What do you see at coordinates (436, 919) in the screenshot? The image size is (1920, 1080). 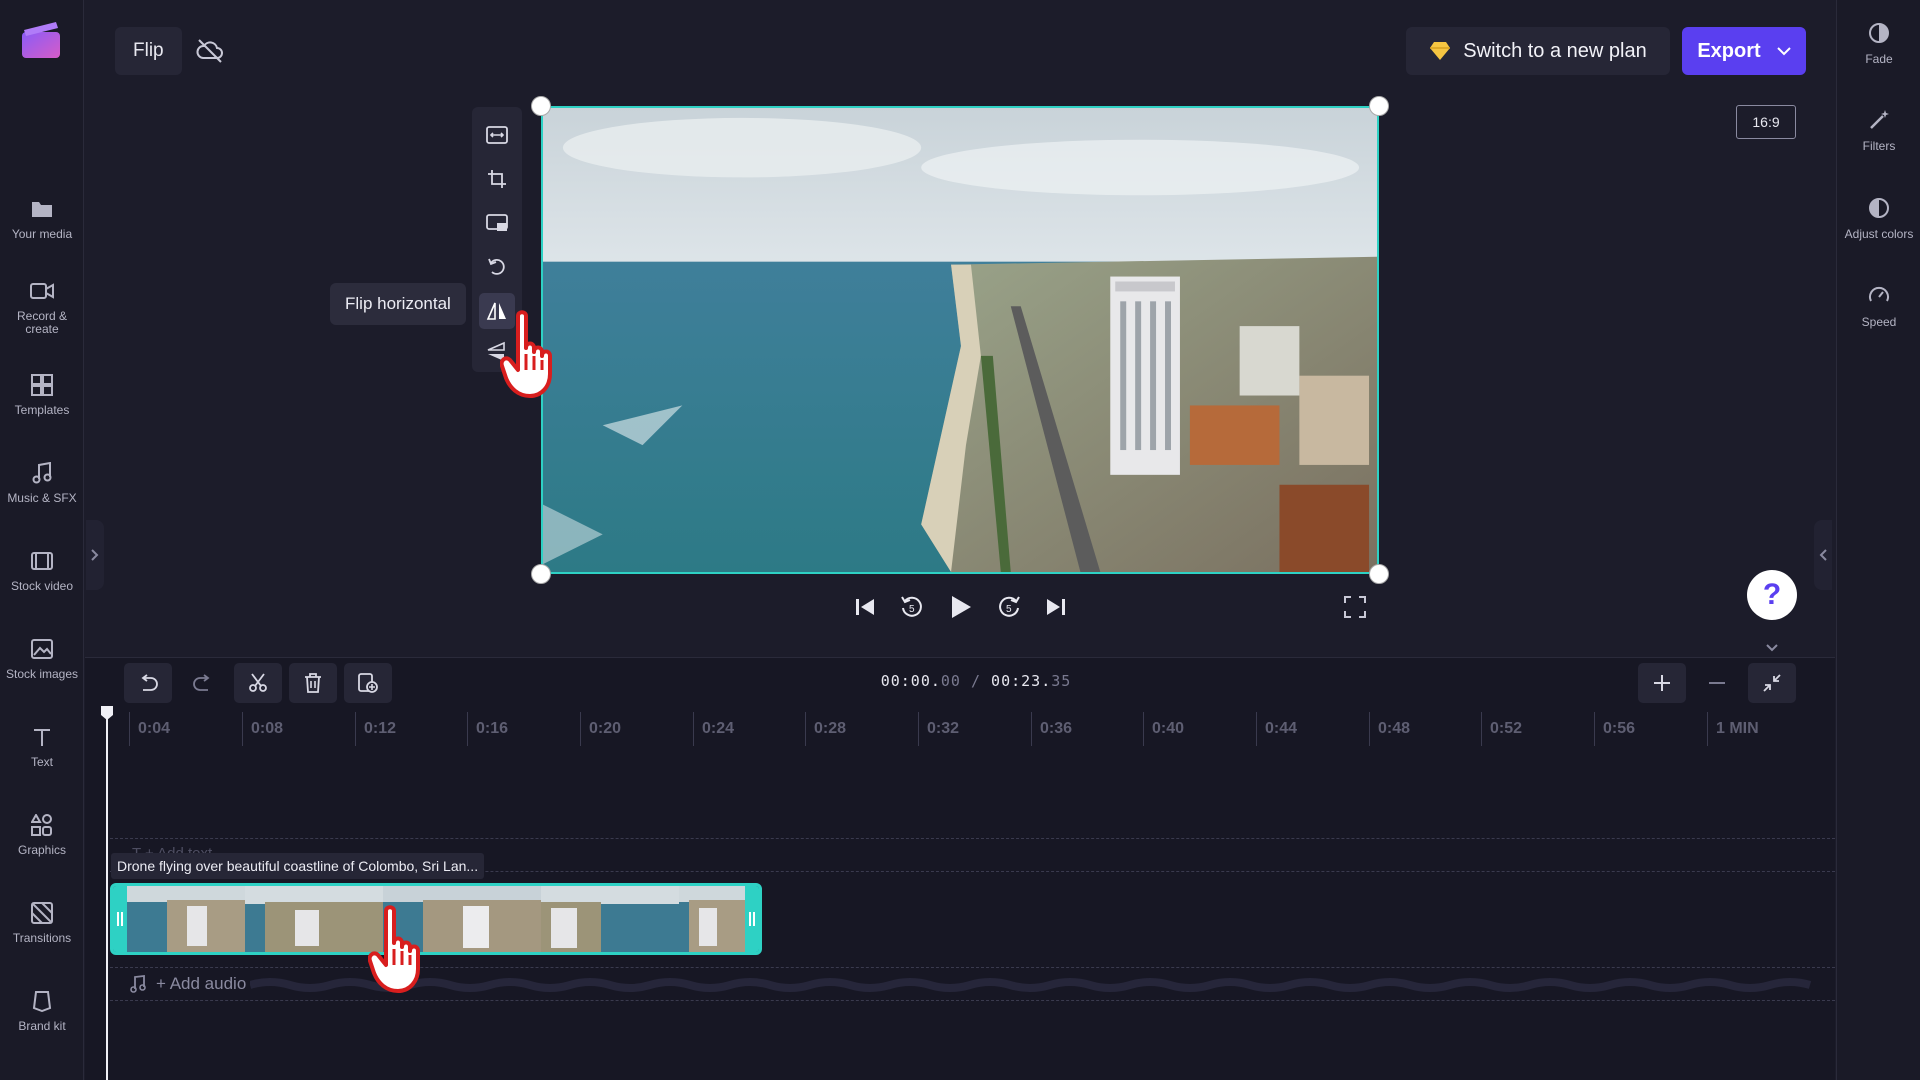 I see `video-clip` at bounding box center [436, 919].